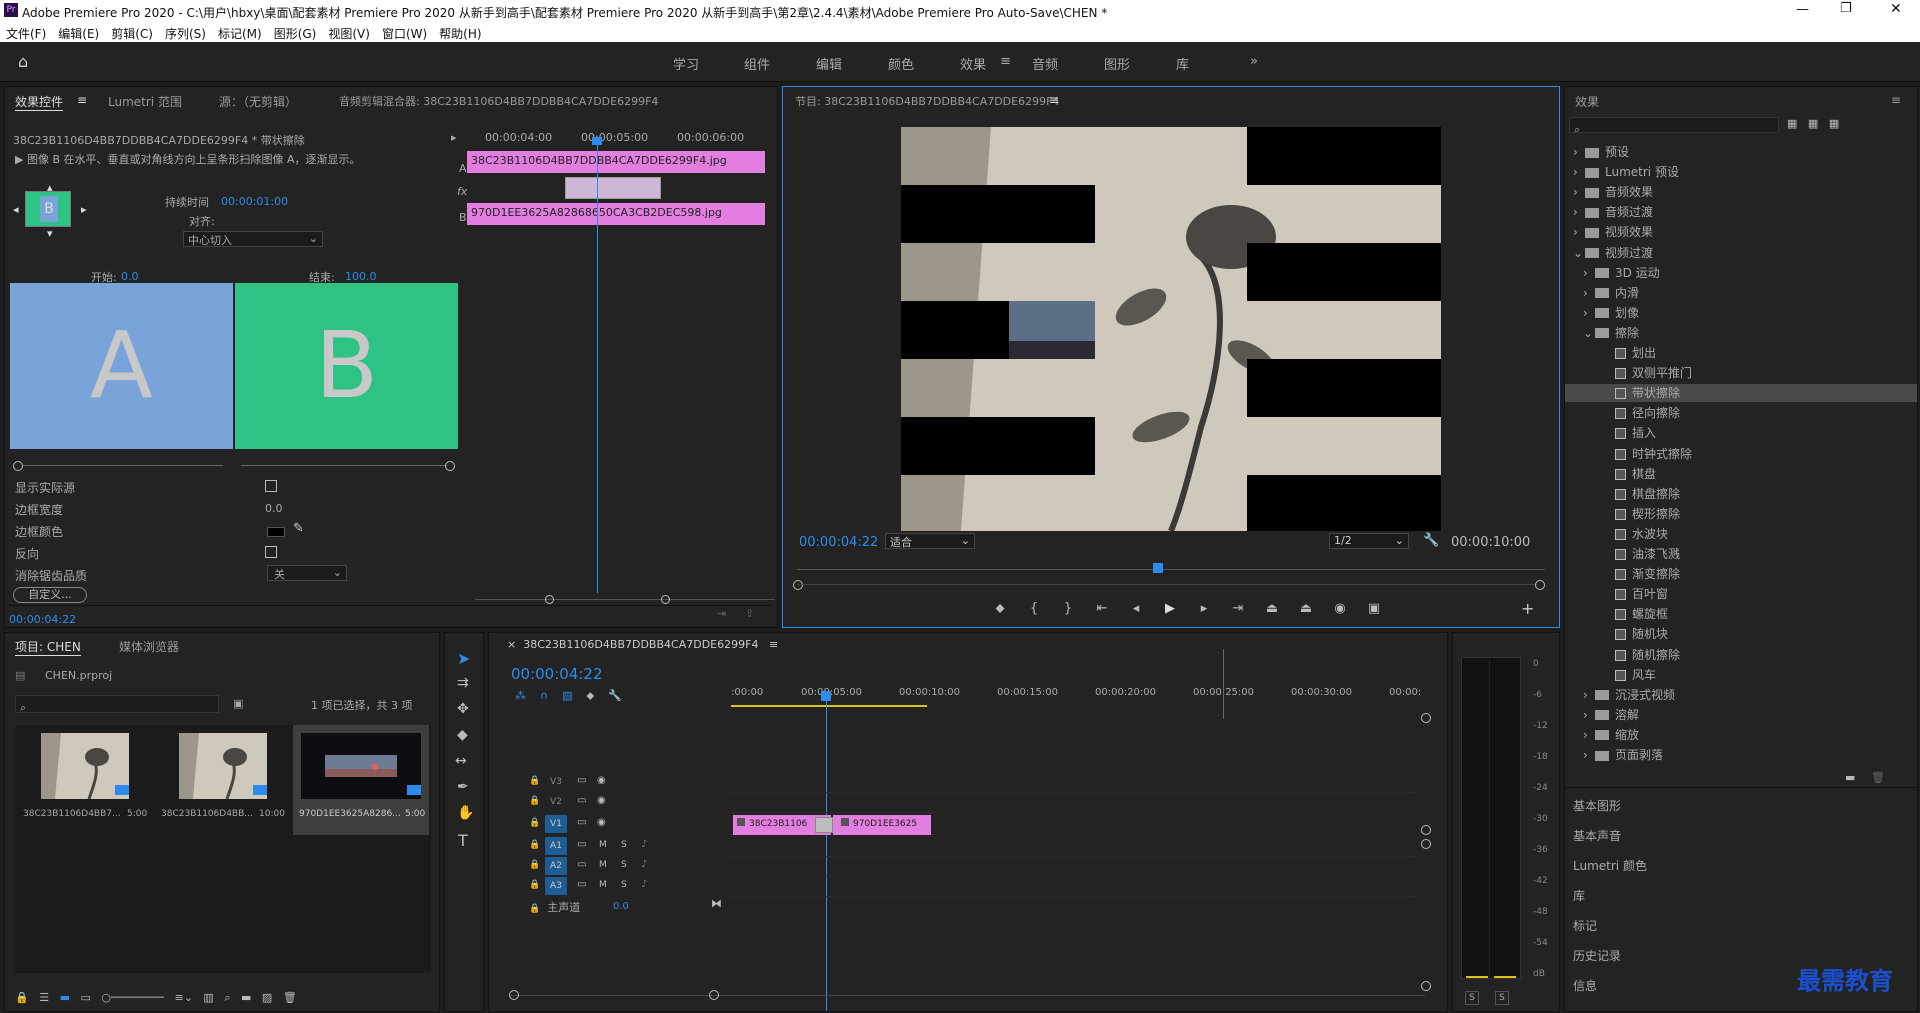 The image size is (1920, 1013). Describe the element at coordinates (23, 61) in the screenshot. I see `home-icon: ⌂` at that location.